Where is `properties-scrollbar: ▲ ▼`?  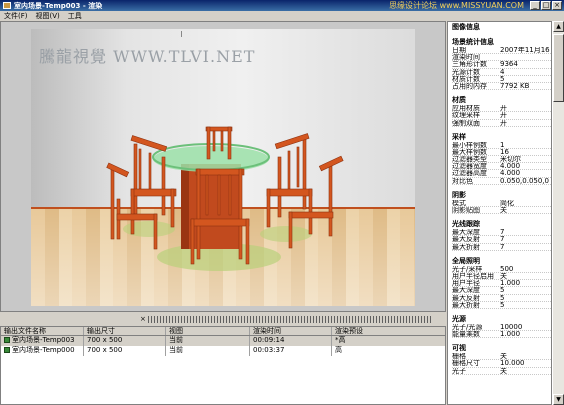
properties-scrollbar: ▲ ▼ is located at coordinates (558, 213).